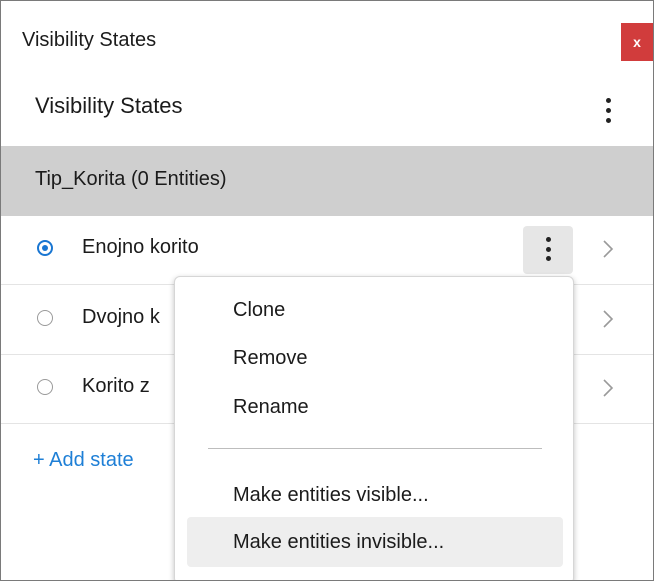  Describe the element at coordinates (327, 250) in the screenshot. I see `state-row: Enojno korito` at that location.